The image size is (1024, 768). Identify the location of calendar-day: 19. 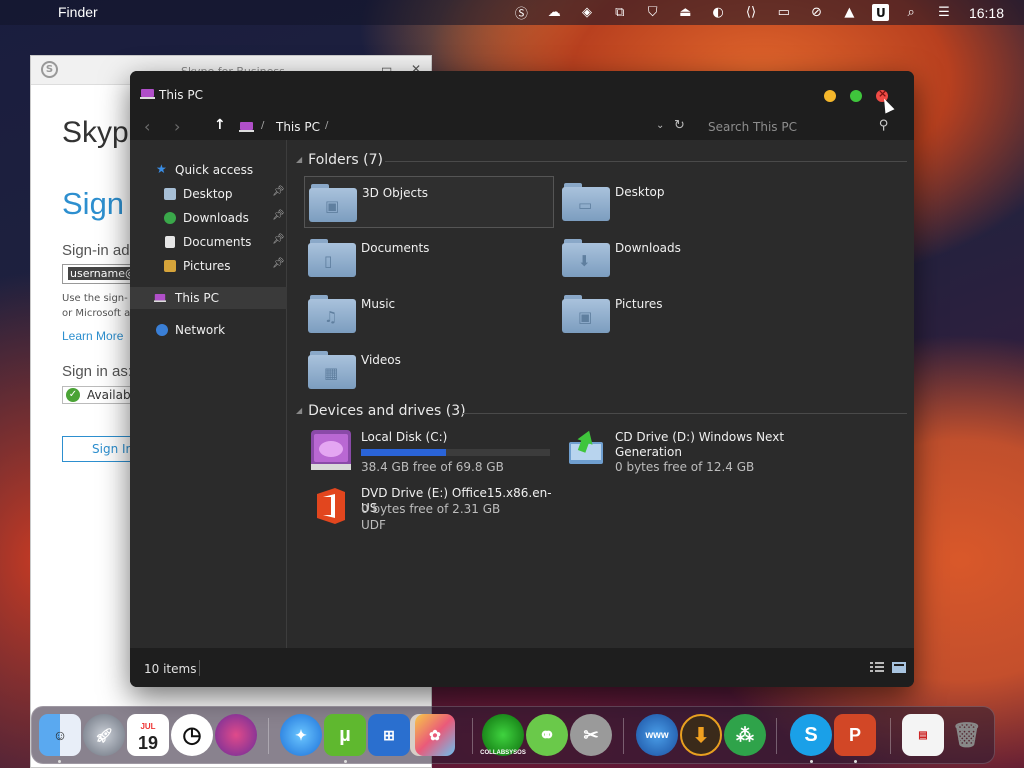
(148, 743).